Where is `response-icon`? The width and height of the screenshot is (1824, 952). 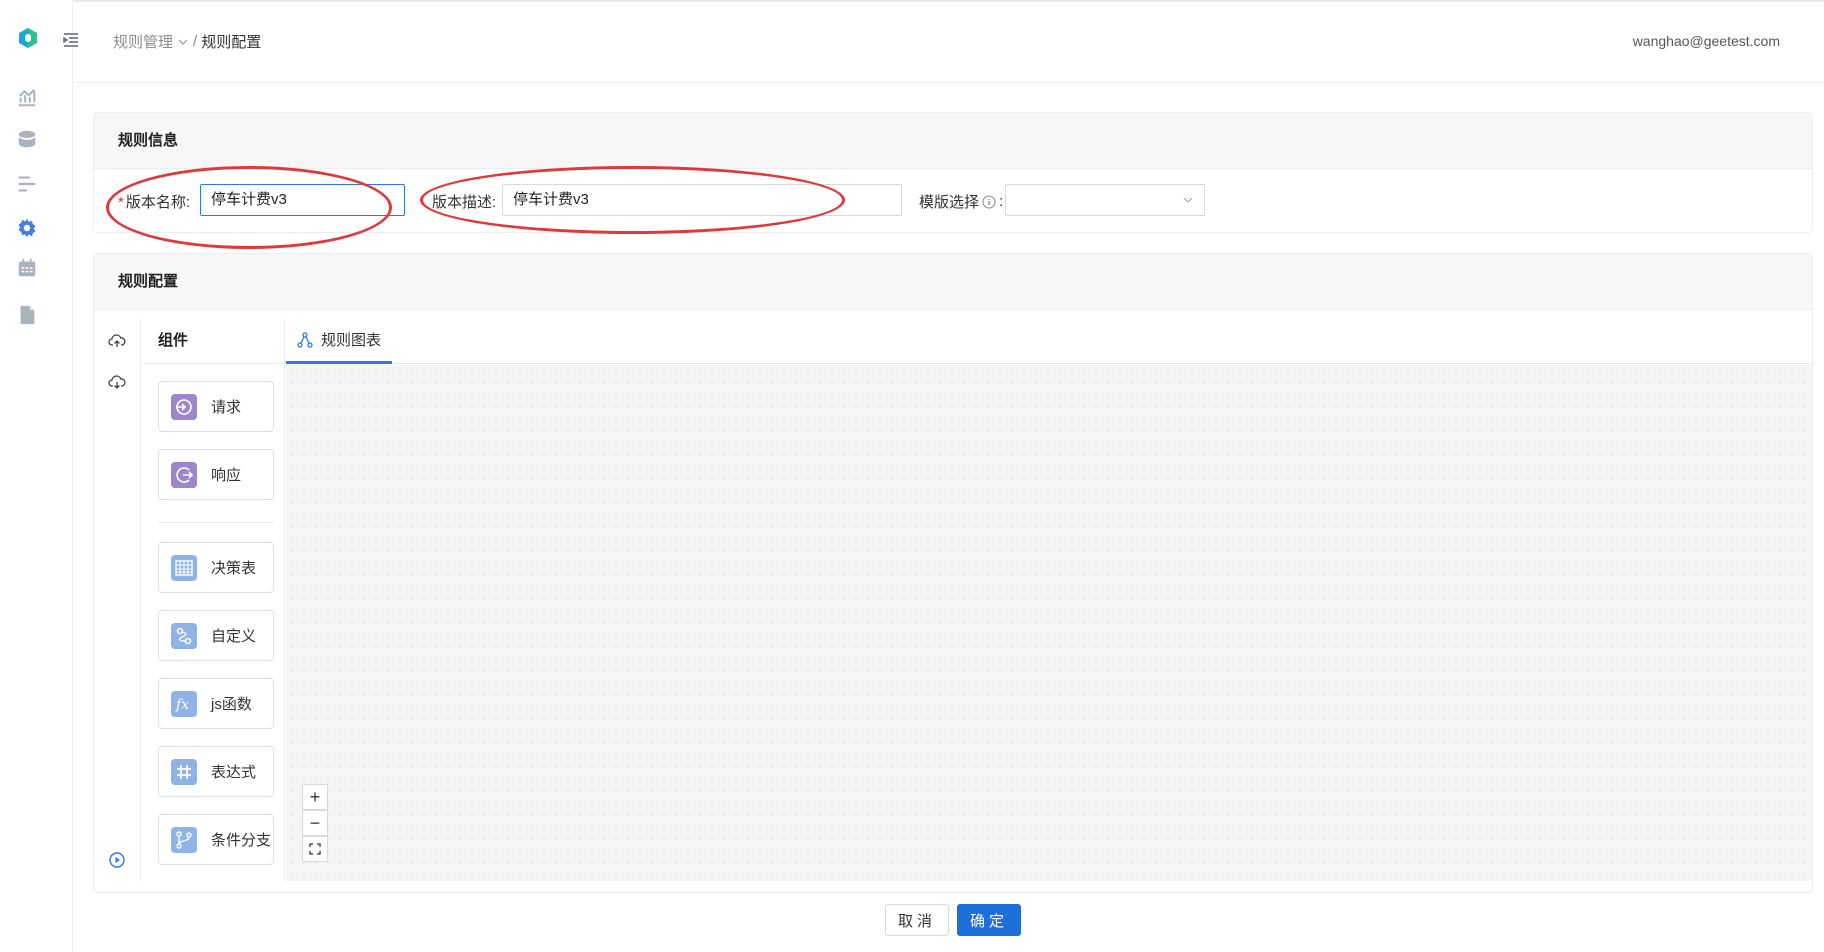 response-icon is located at coordinates (184, 474).